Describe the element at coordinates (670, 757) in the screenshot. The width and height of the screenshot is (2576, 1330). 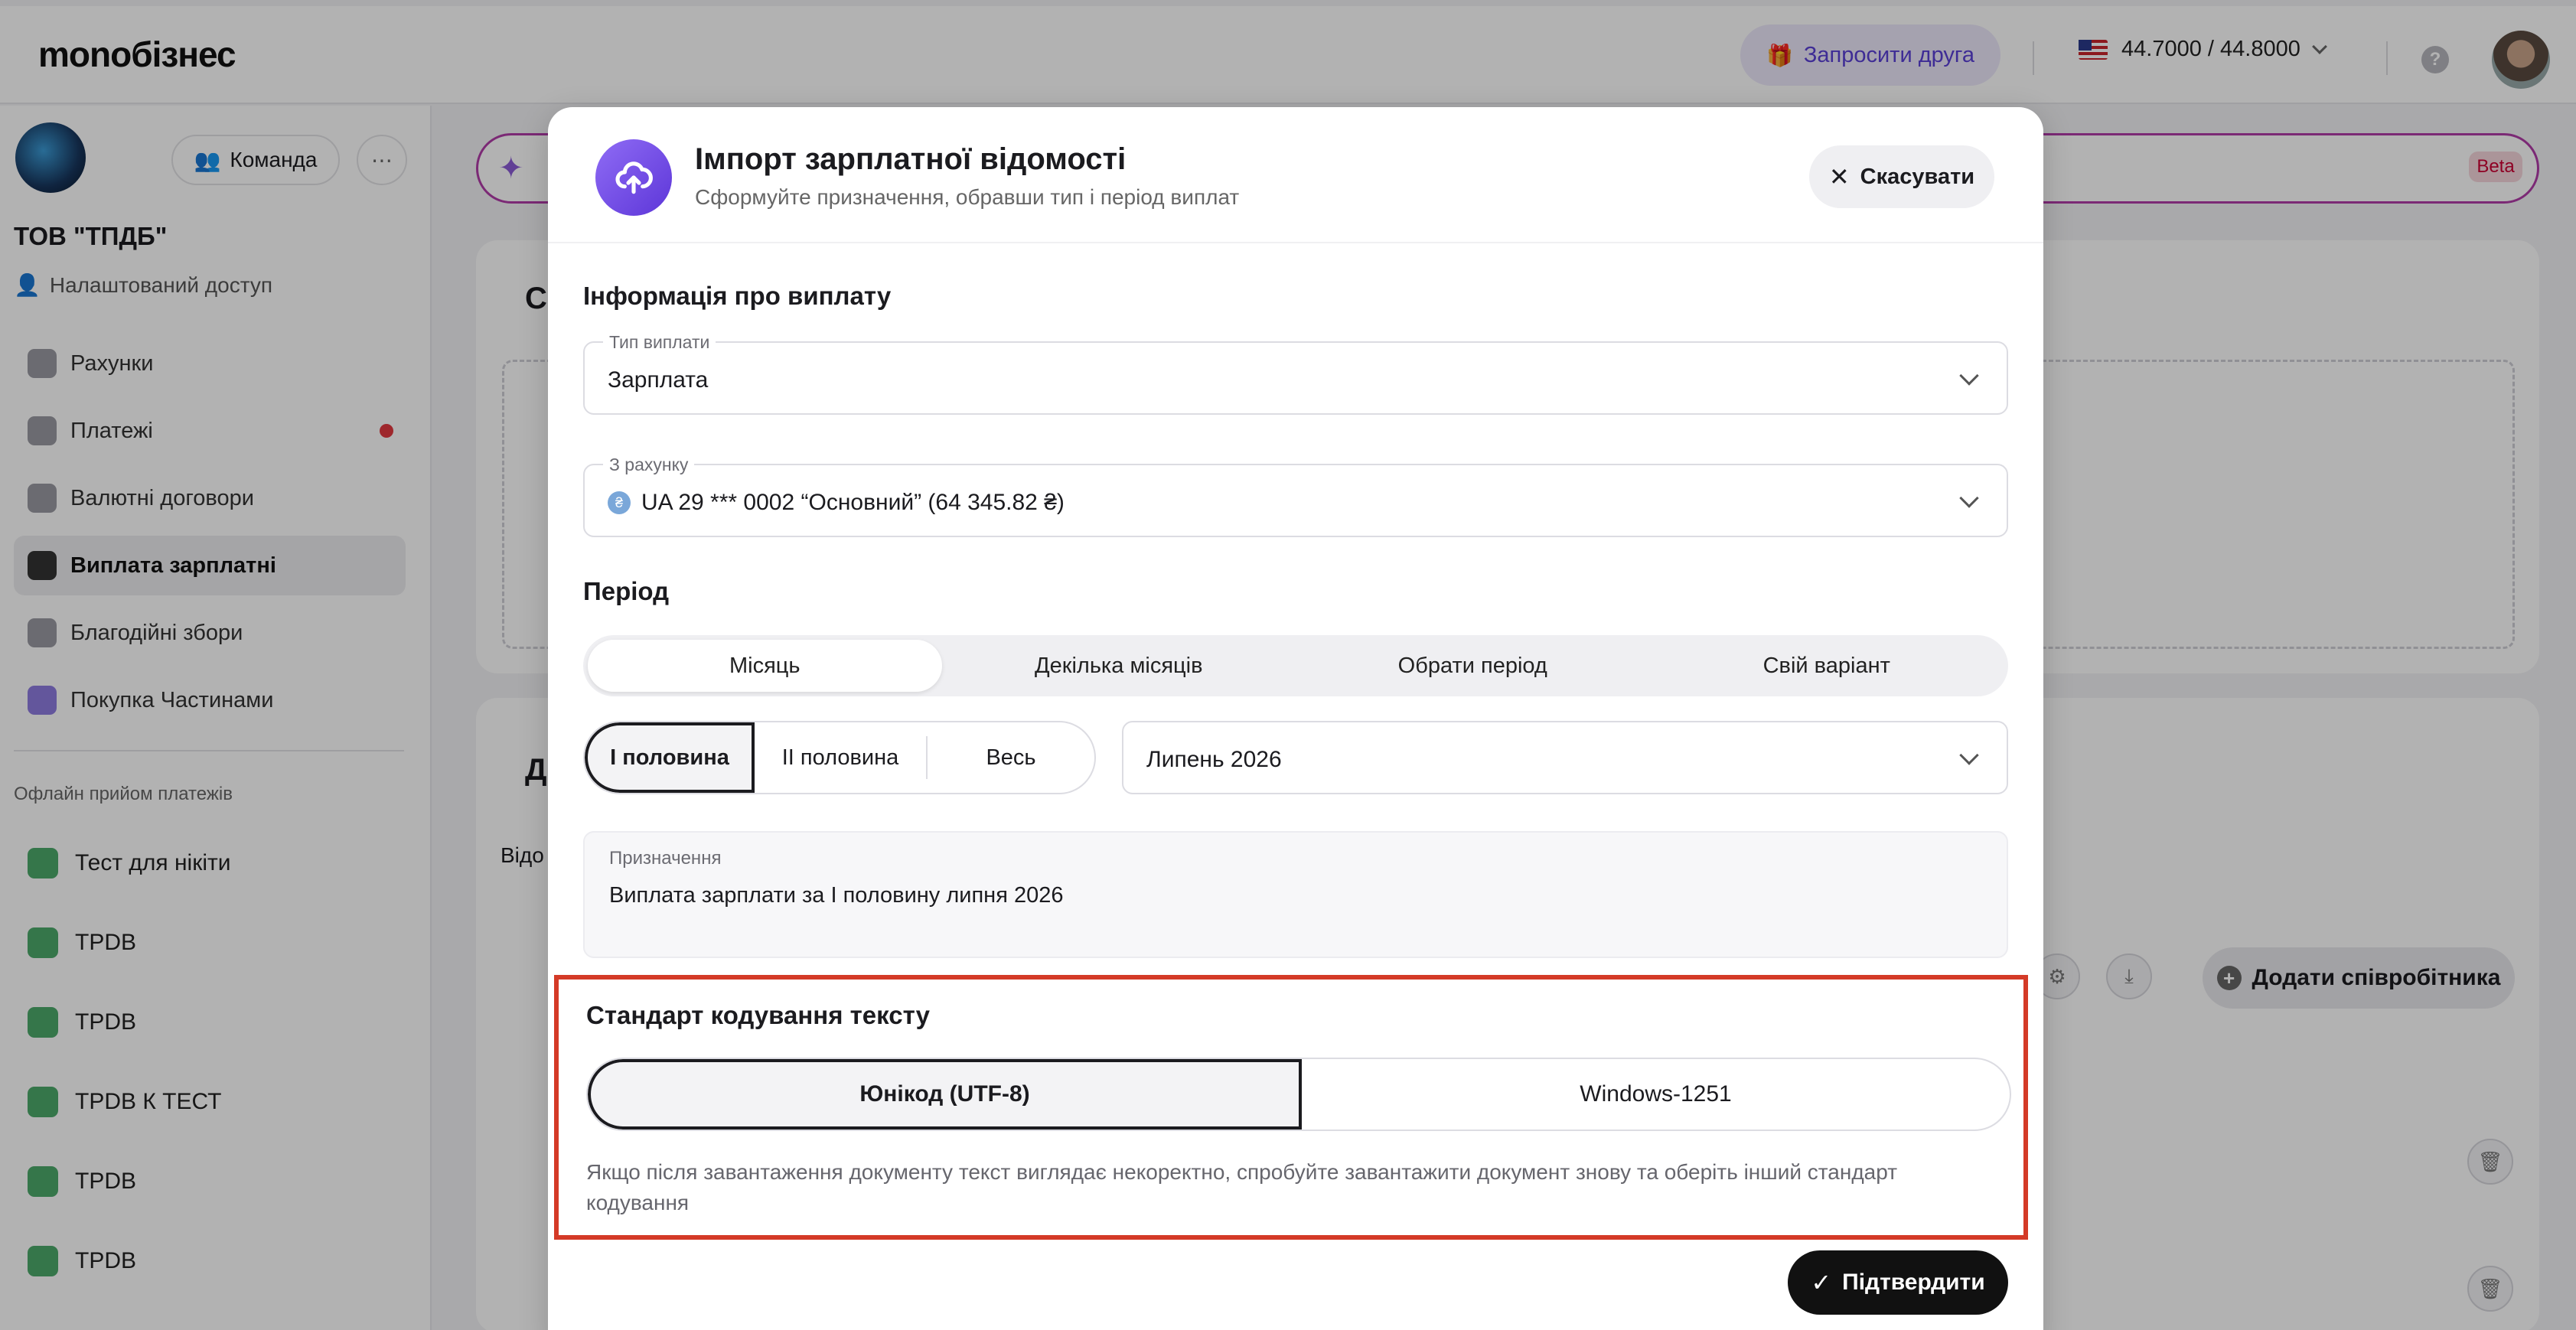
I see `first-half-option: І половина` at that location.